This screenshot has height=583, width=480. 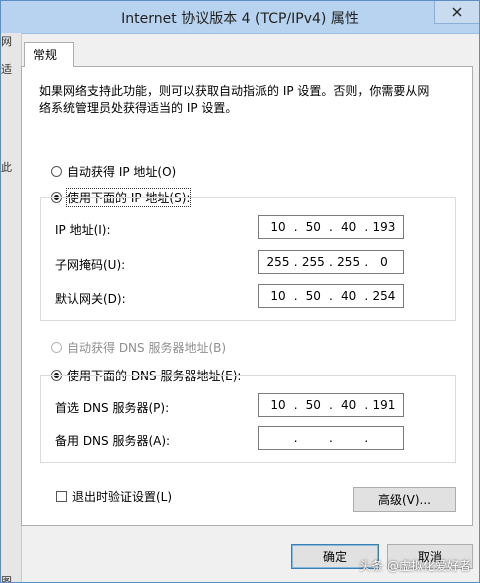 I want to click on default-gateway-input: 10. 50. 40. 254, so click(x=331, y=296).